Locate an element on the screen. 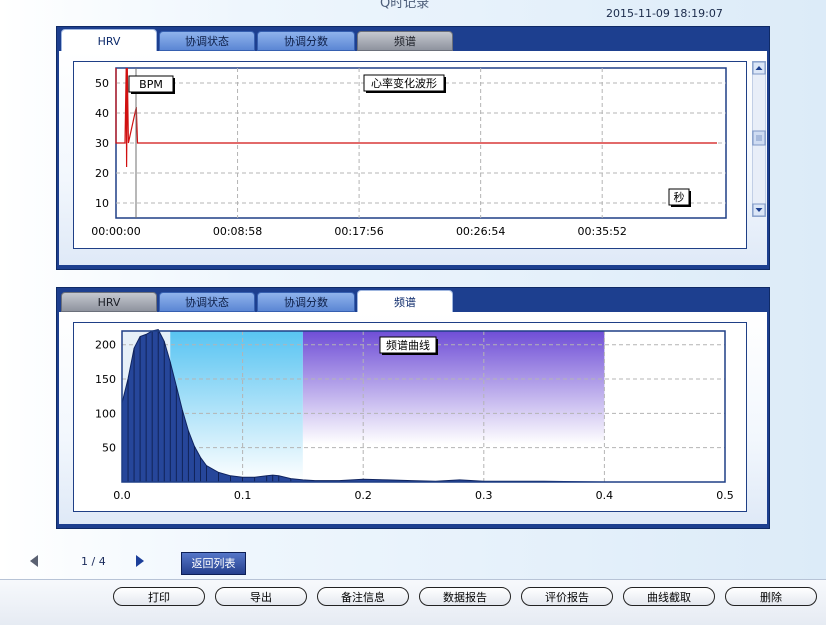 The width and height of the screenshot is (826, 625). notes-button: 备注信息 is located at coordinates (363, 596).